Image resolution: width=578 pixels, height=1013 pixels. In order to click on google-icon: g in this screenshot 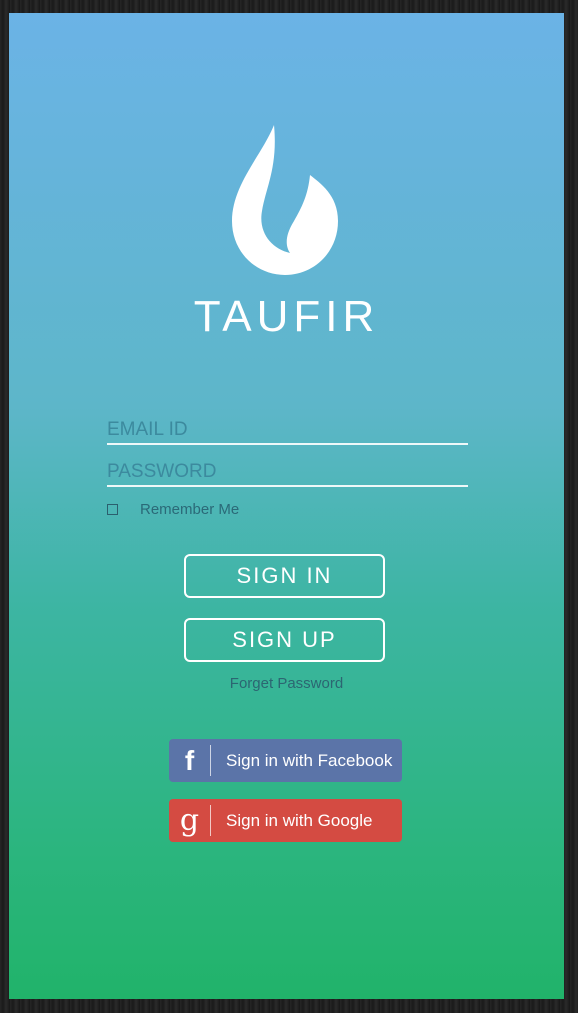, I will do `click(189, 820)`.